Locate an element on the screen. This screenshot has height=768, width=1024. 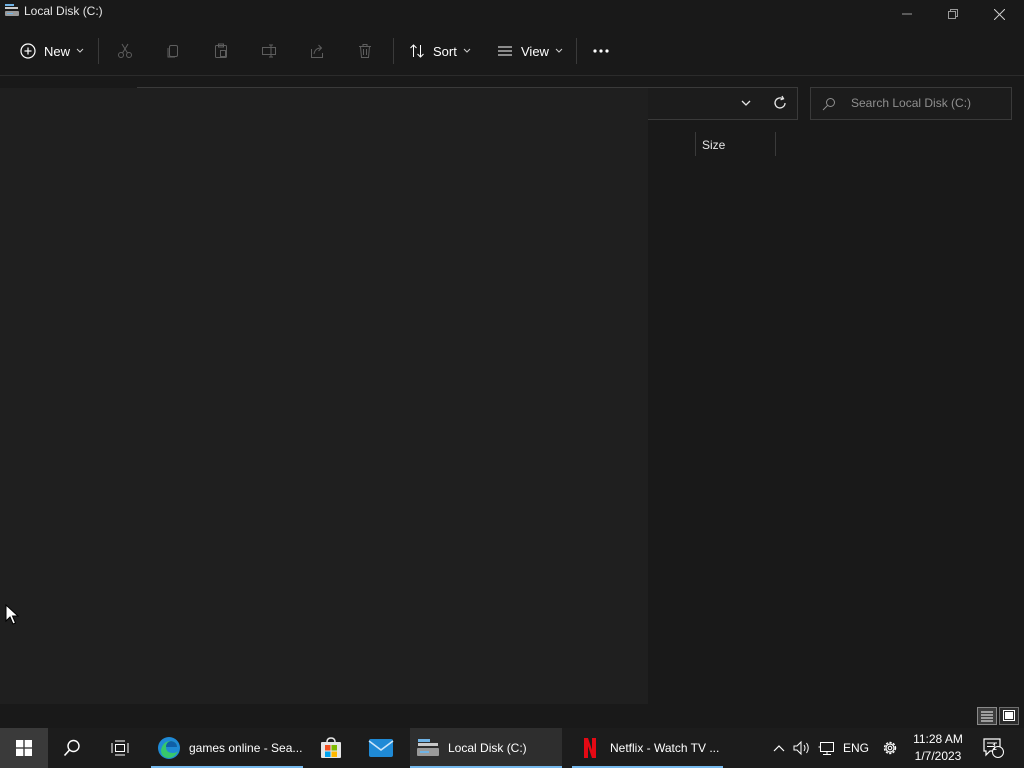
scissors-icon is located at coordinates (125, 50).